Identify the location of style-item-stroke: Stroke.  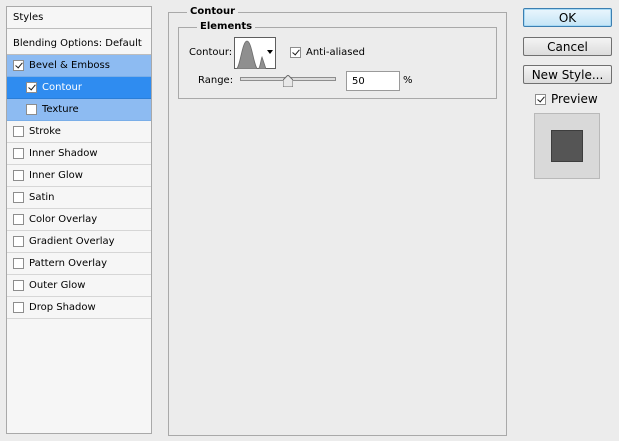
(79, 132).